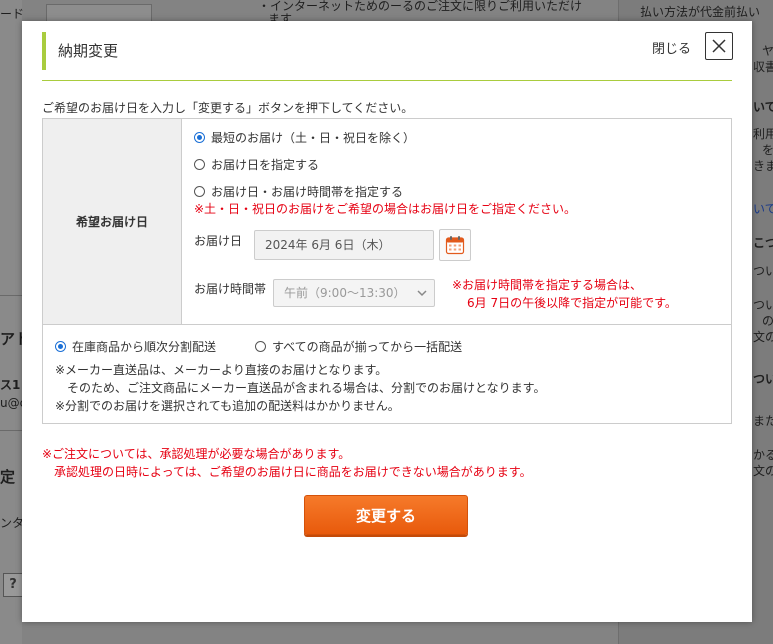  Describe the element at coordinates (389, 51) in the screenshot. I see `modal-header: 納期変更` at that location.